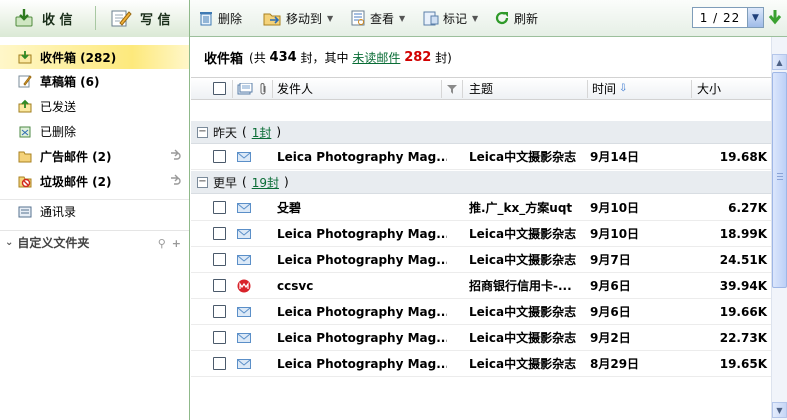 This screenshot has height=420, width=787. Describe the element at coordinates (376, 57) in the screenshot. I see `unread-mail-link: 未读邮件` at that location.